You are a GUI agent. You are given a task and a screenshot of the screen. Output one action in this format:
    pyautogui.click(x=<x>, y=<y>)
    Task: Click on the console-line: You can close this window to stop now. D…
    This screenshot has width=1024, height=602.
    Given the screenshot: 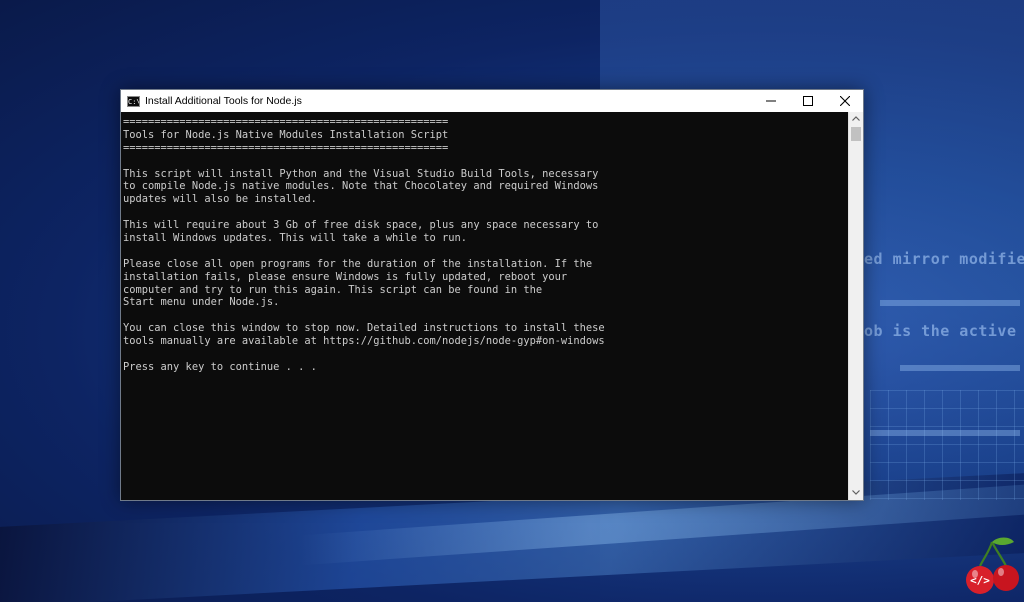 What is the action you would take?
    pyautogui.click(x=364, y=328)
    